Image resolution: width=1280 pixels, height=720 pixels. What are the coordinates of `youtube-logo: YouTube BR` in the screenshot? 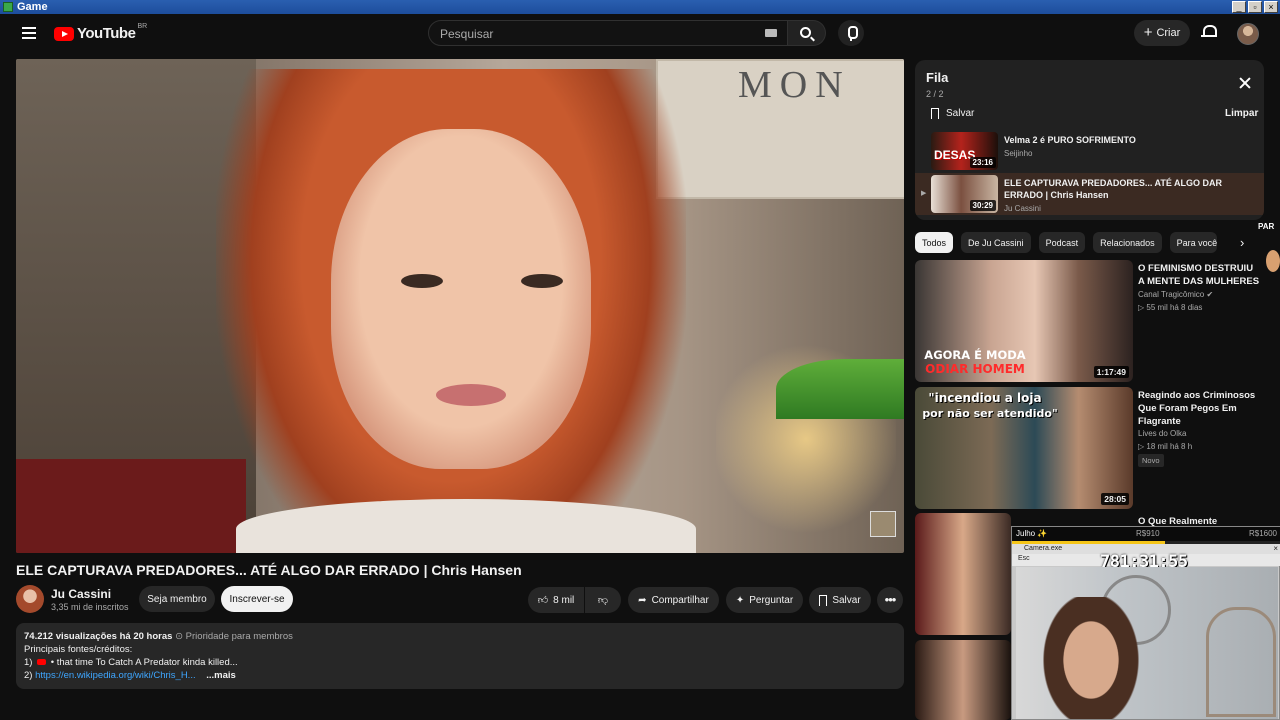 It's located at (101, 32).